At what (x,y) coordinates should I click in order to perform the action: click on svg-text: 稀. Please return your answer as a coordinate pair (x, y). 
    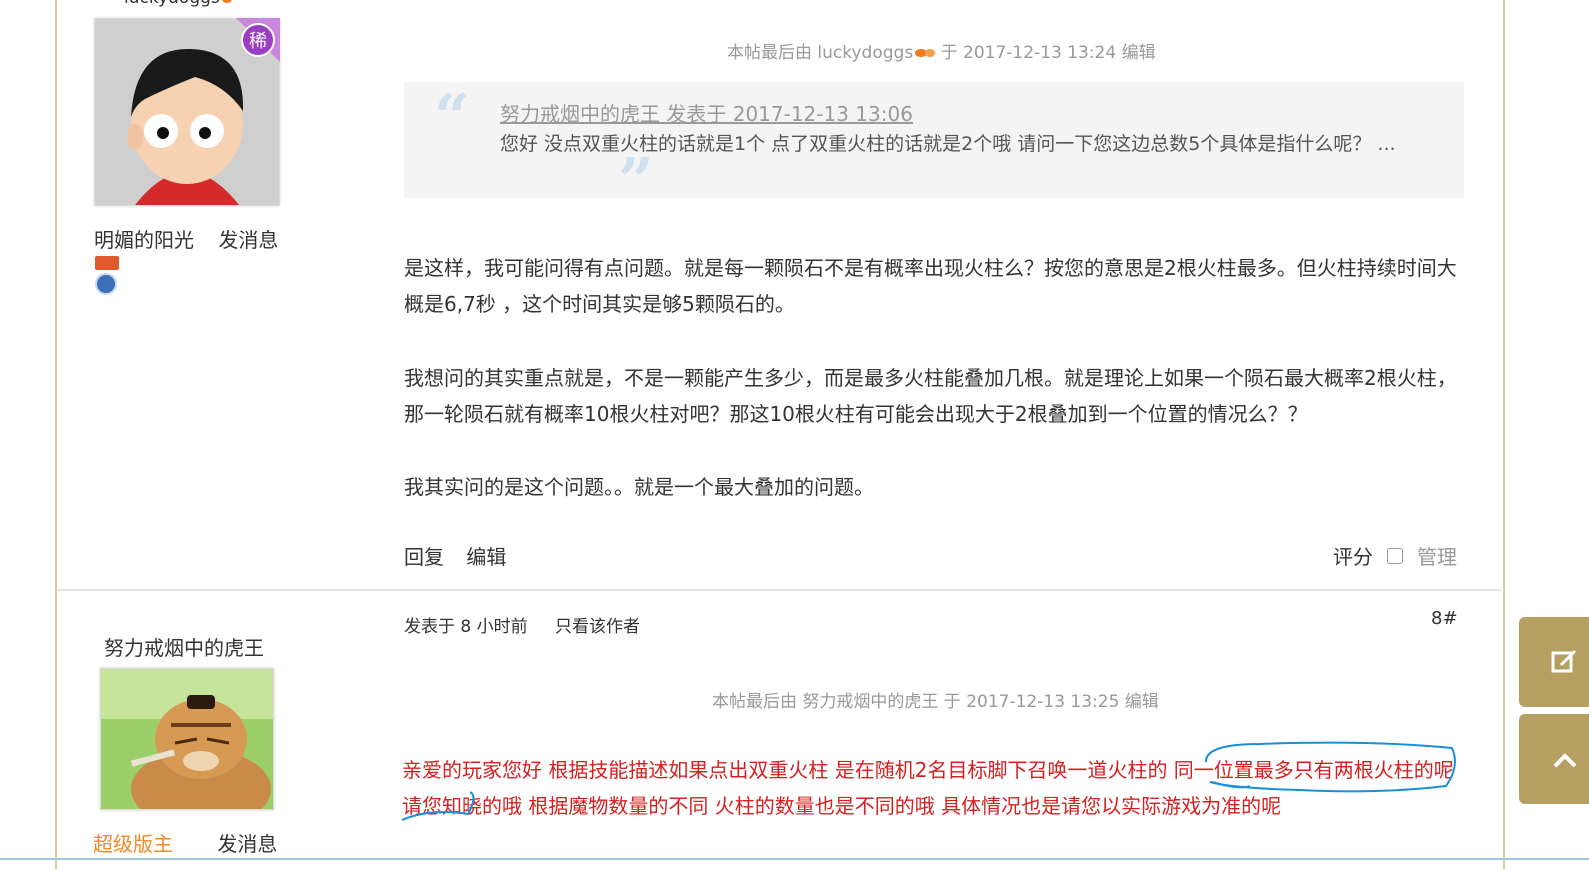
    Looking at the image, I should click on (258, 41).